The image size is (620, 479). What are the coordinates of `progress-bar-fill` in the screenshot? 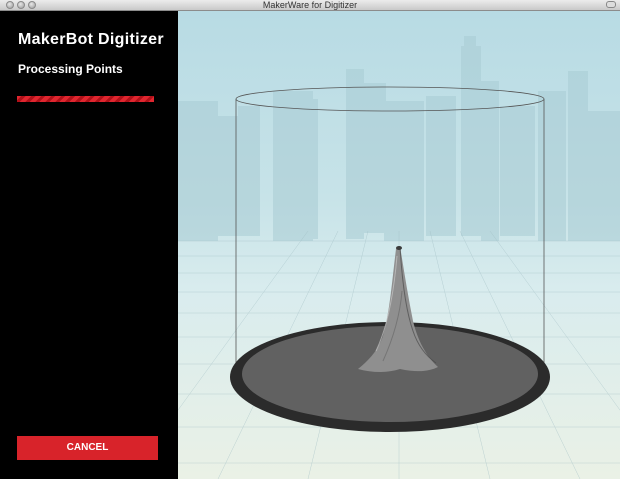 It's located at (85, 99).